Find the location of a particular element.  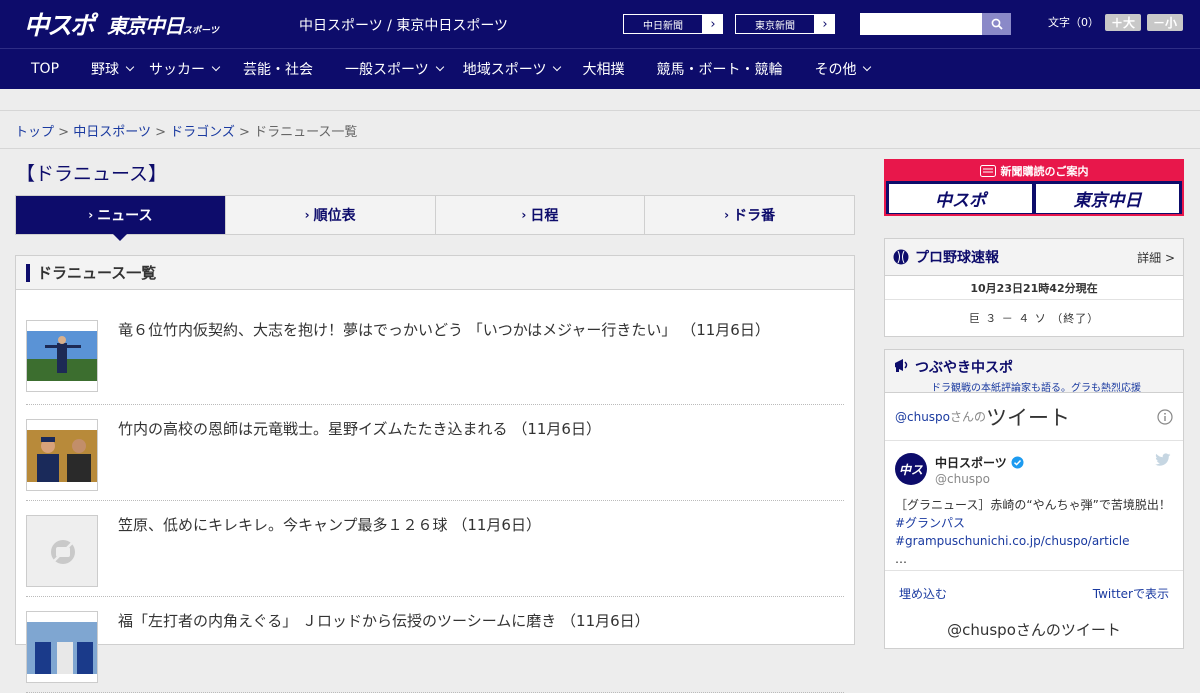

search-button is located at coordinates (996, 24).